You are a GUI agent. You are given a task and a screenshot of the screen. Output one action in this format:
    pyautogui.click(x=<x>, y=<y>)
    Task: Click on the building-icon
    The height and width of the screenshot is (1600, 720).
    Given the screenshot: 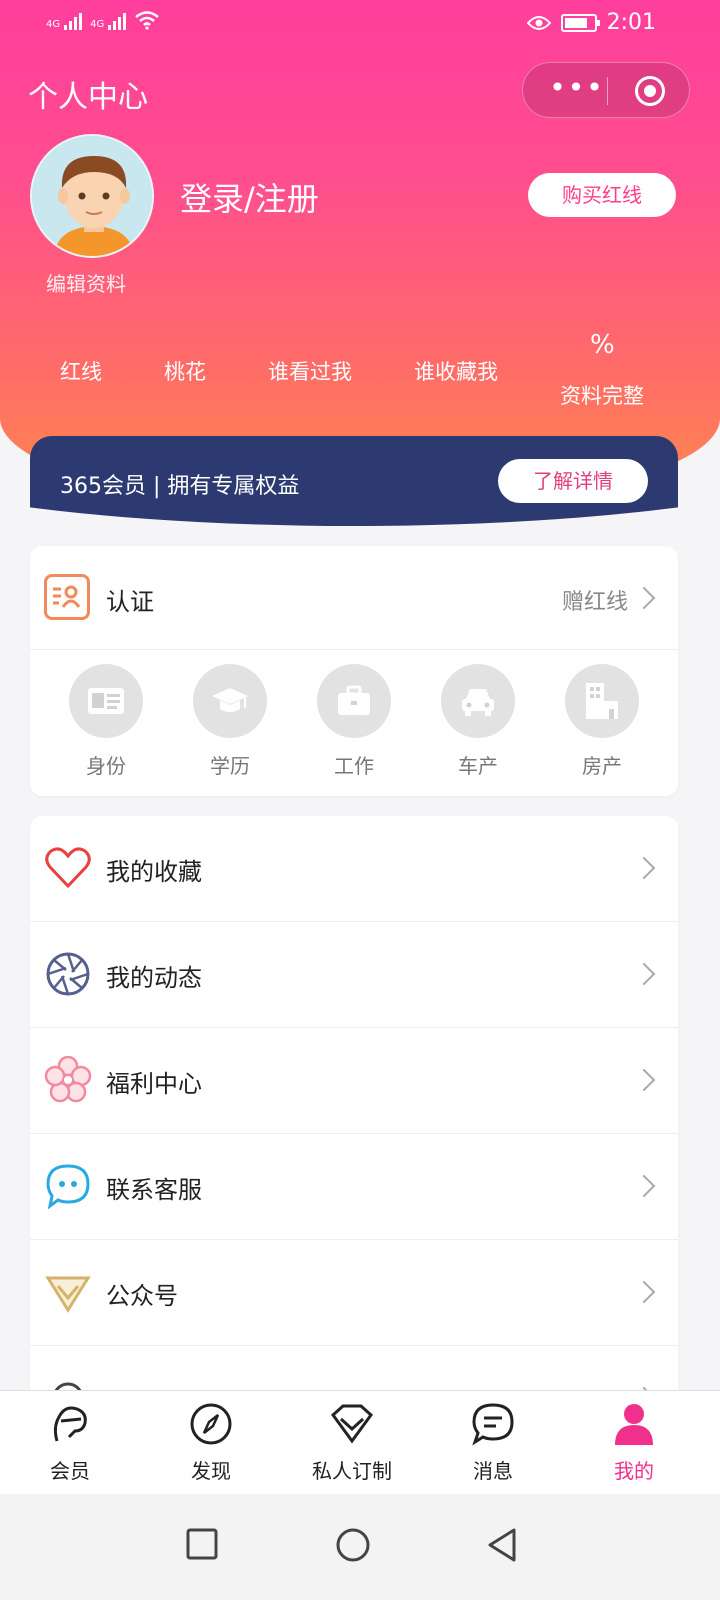 What is the action you would take?
    pyautogui.click(x=602, y=701)
    